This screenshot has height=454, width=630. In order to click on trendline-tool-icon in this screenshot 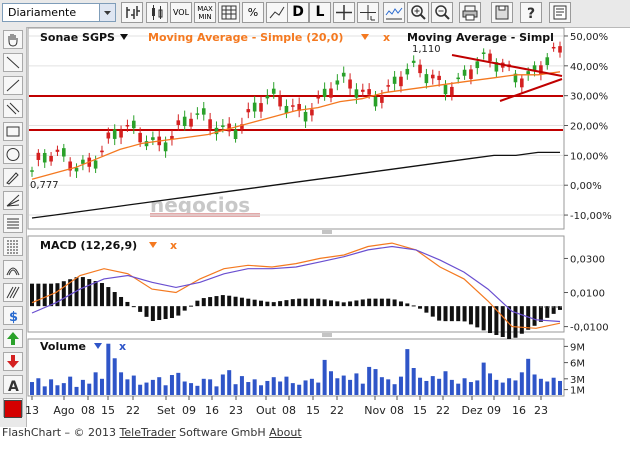, I will do `click(13, 85)`.